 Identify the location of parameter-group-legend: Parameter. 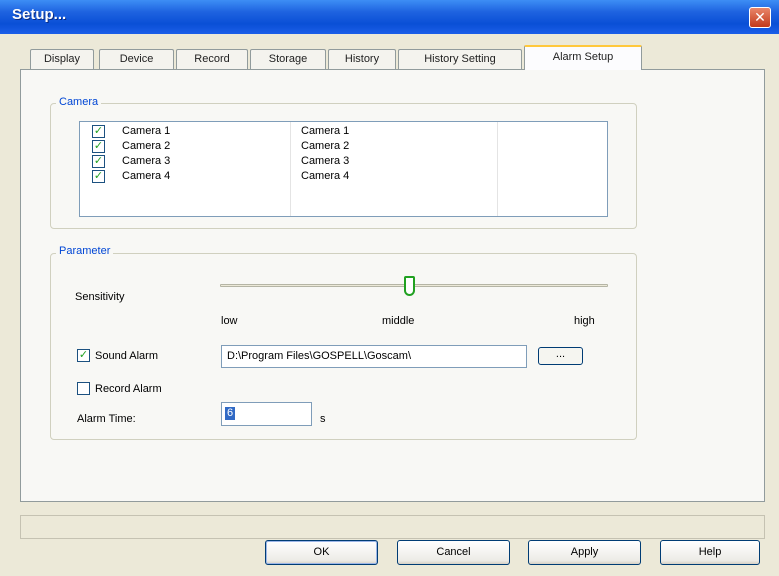
(85, 251).